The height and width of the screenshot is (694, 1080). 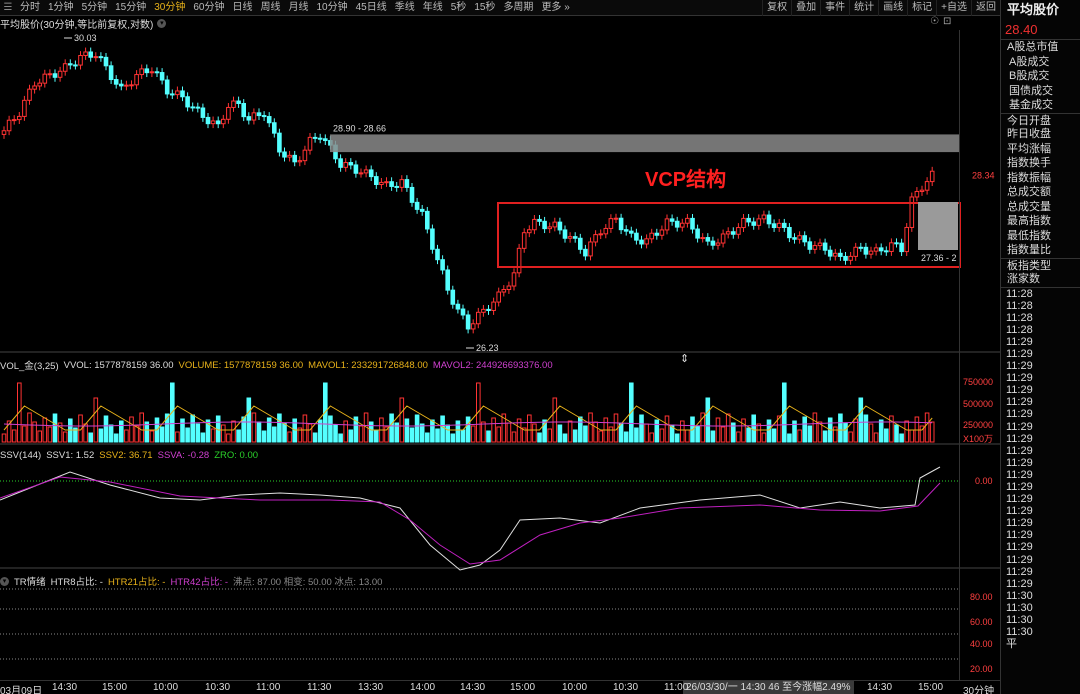 What do you see at coordinates (4, 581) in the screenshot?
I see `tr-settings-icon: ▾` at bounding box center [4, 581].